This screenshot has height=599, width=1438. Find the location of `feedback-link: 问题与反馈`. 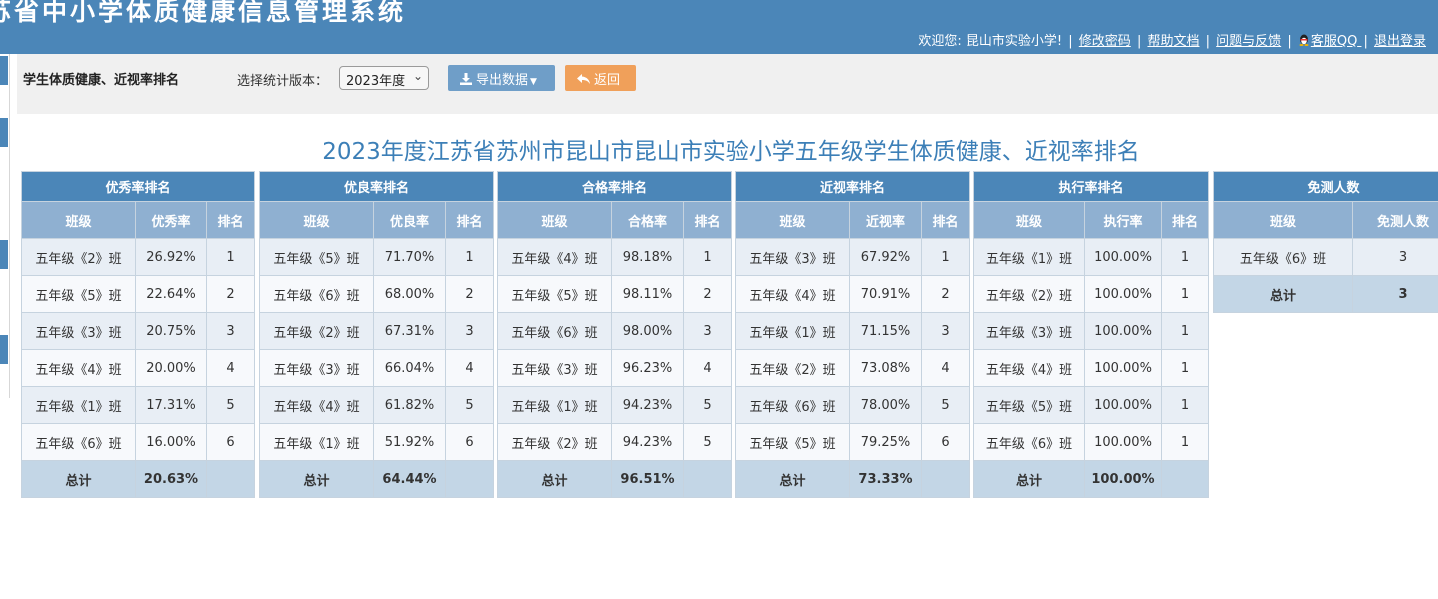

feedback-link: 问题与反馈 is located at coordinates (1248, 41).